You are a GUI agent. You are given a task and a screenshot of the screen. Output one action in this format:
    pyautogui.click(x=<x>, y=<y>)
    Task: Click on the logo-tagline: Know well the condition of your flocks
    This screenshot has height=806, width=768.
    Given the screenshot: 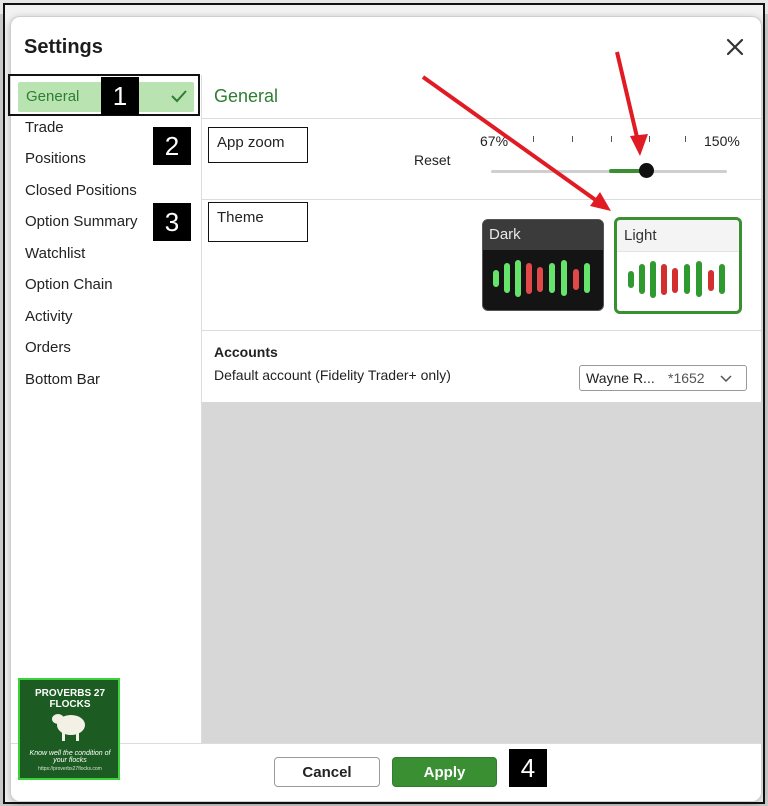 What is the action you would take?
    pyautogui.click(x=70, y=757)
    